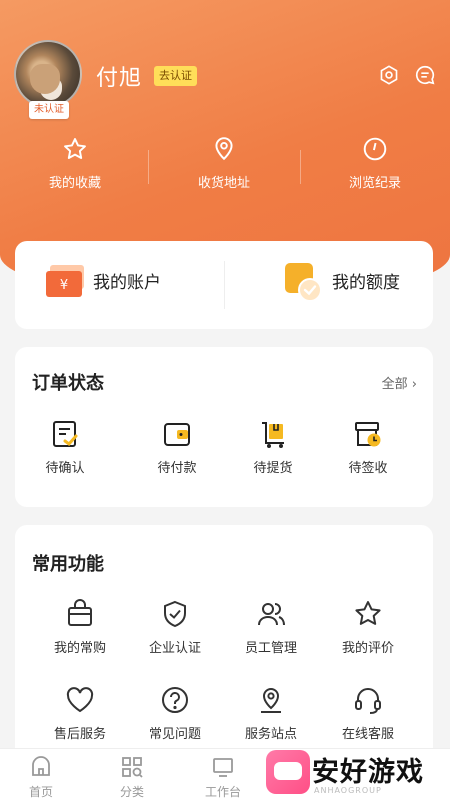 This screenshot has height=800, width=450. I want to click on tab-label: 分类, so click(131, 792).